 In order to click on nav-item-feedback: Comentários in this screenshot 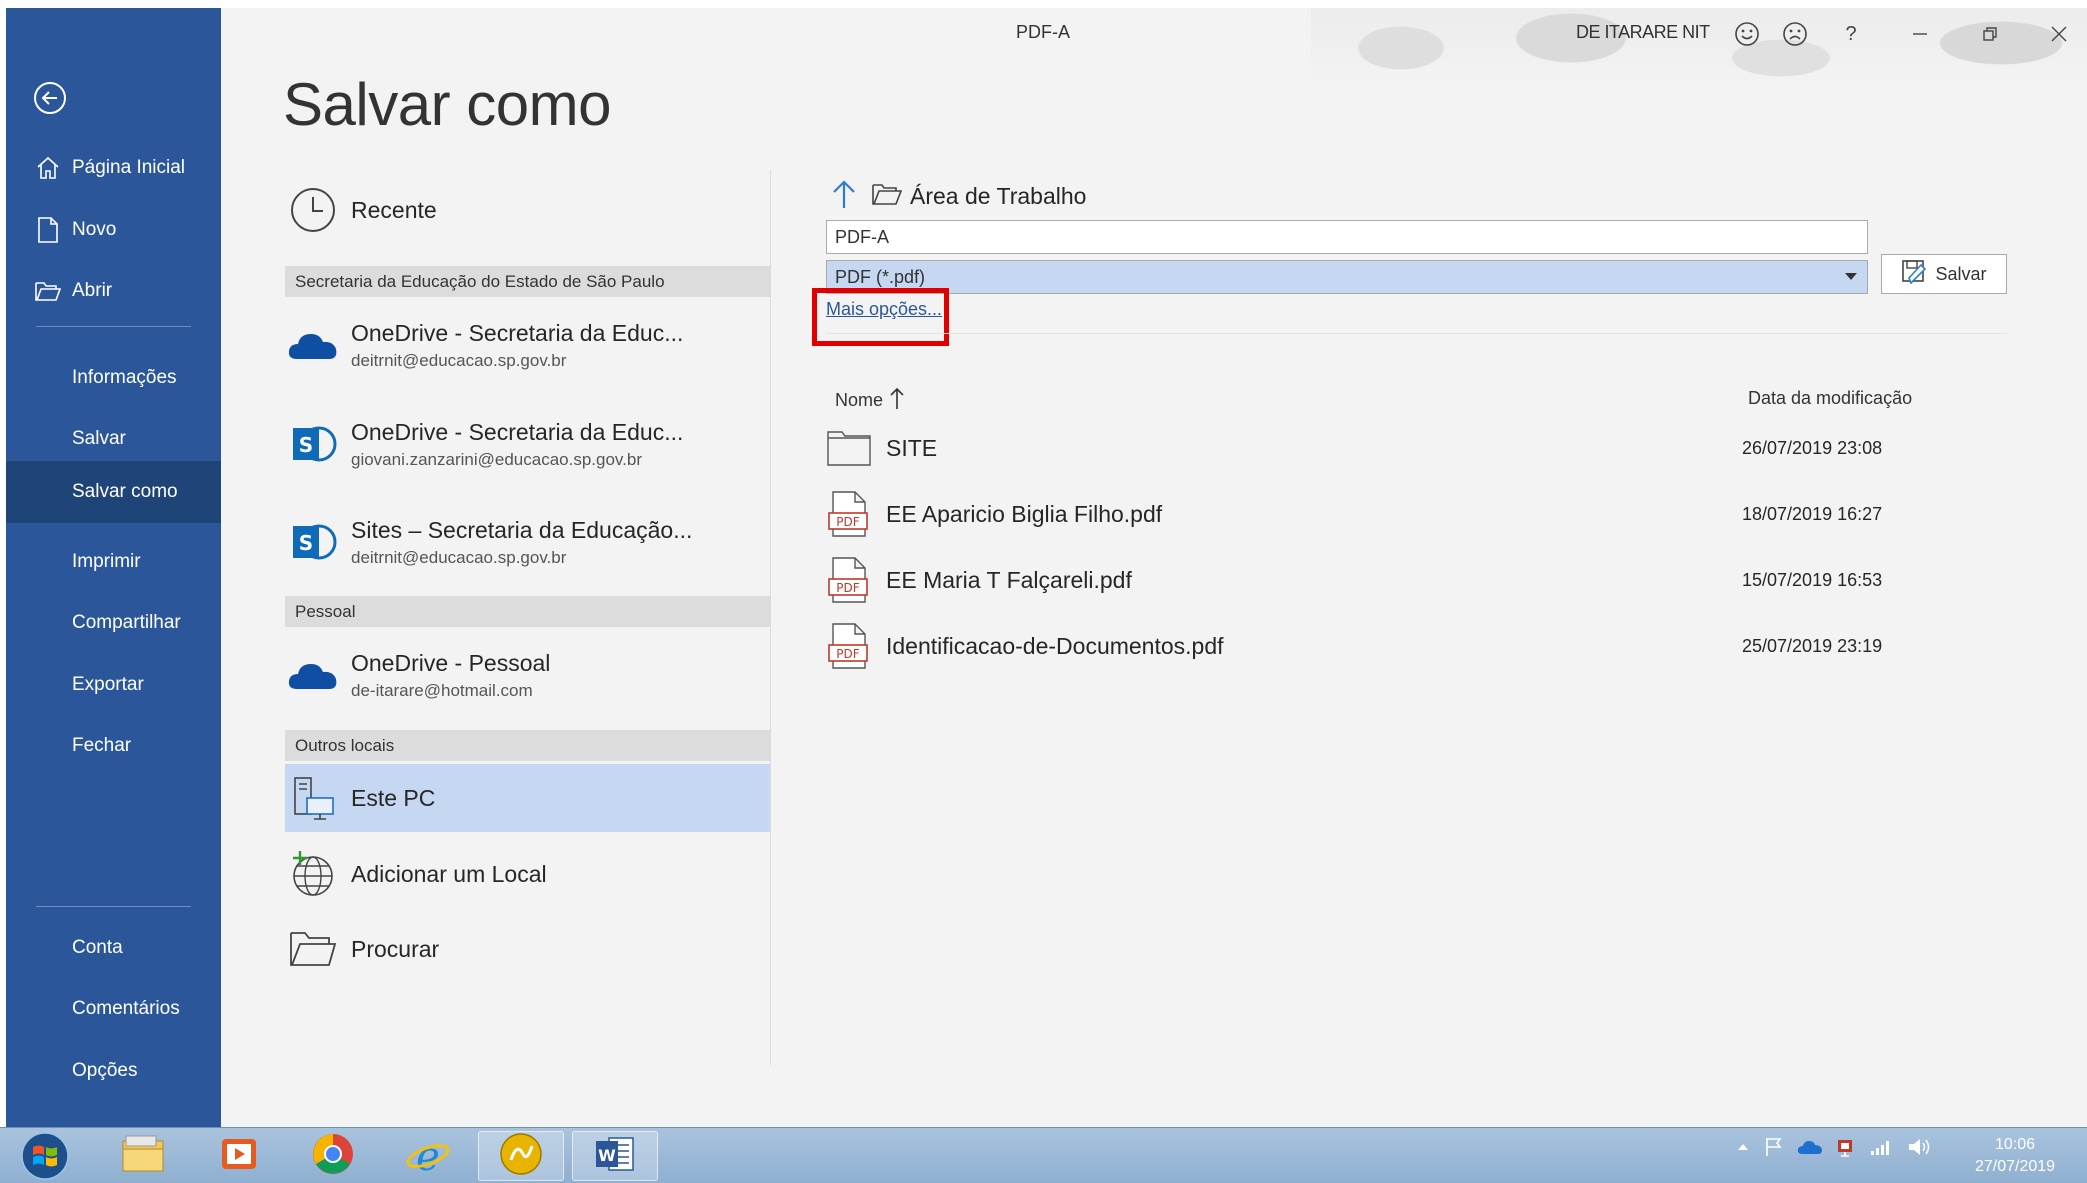, I will do `click(113, 1009)`.